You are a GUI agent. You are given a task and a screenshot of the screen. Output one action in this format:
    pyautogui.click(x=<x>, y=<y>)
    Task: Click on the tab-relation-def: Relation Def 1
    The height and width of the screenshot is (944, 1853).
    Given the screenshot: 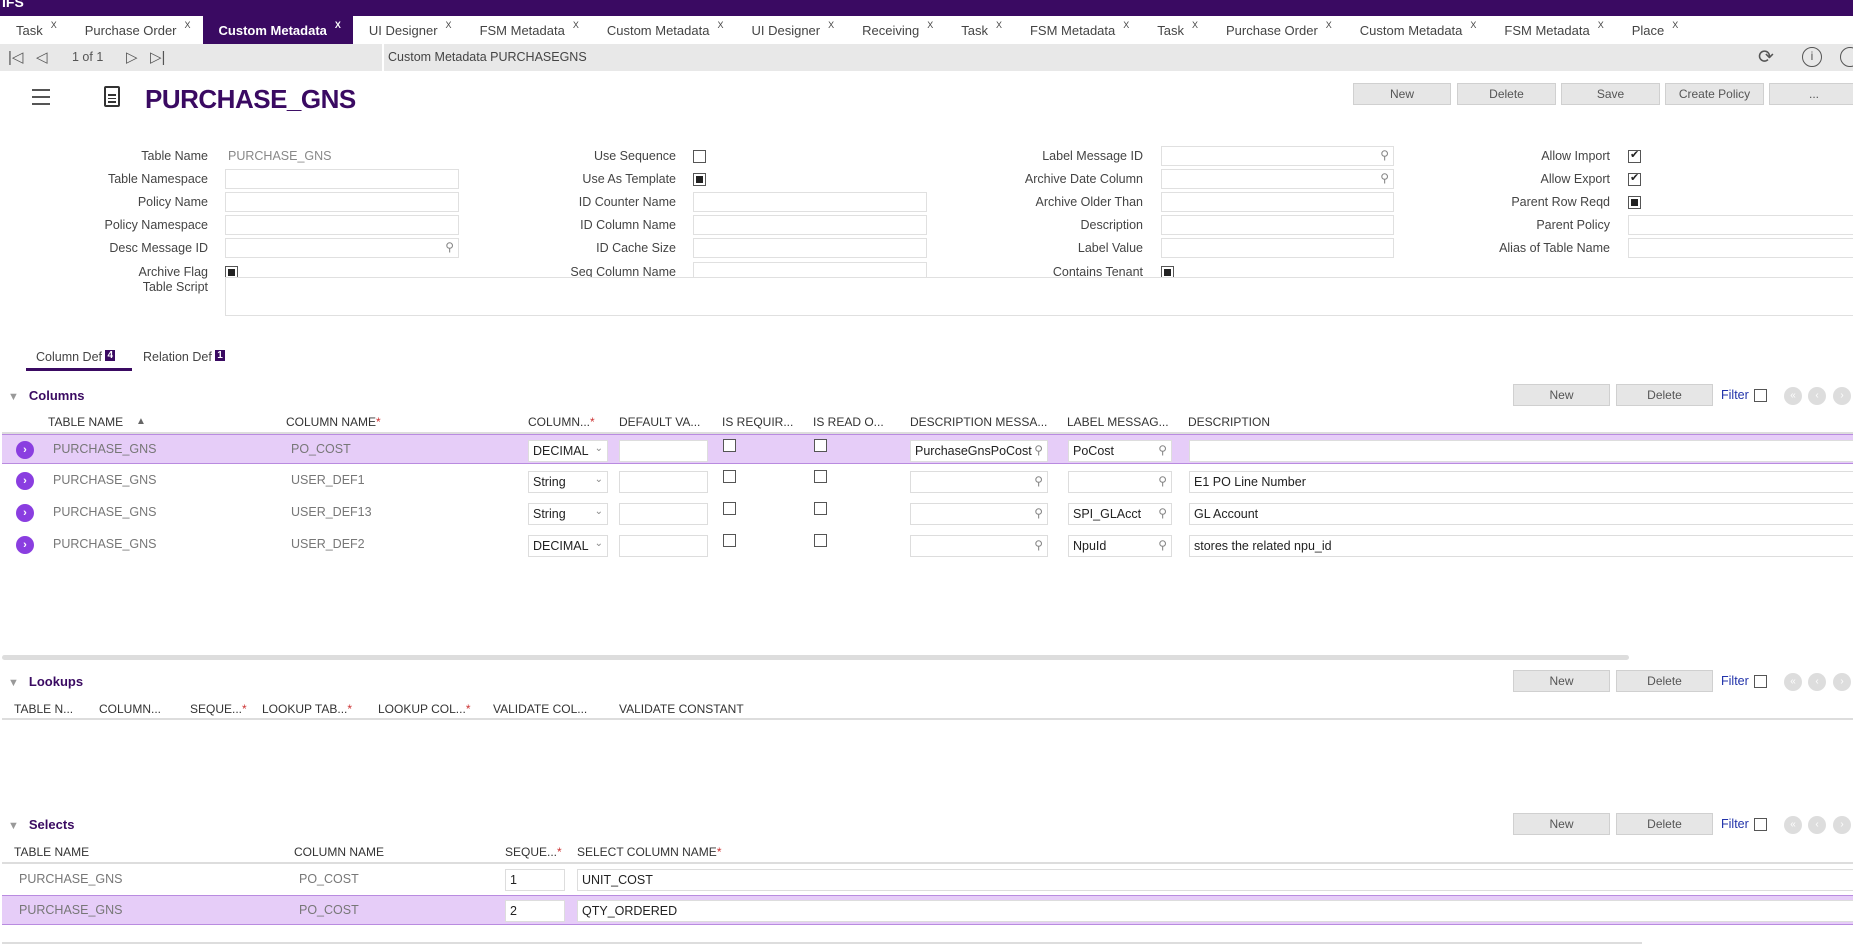 What is the action you would take?
    pyautogui.click(x=184, y=357)
    